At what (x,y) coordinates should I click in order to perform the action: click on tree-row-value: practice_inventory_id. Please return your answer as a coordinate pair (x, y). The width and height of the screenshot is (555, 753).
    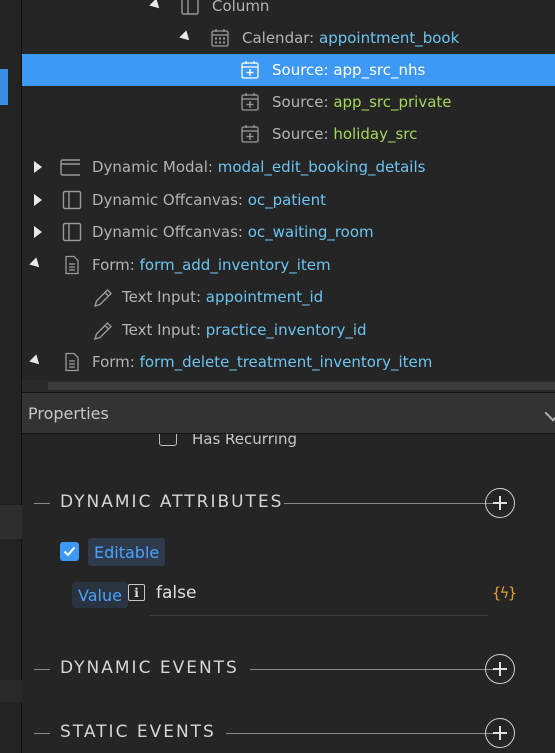
    Looking at the image, I should click on (286, 330).